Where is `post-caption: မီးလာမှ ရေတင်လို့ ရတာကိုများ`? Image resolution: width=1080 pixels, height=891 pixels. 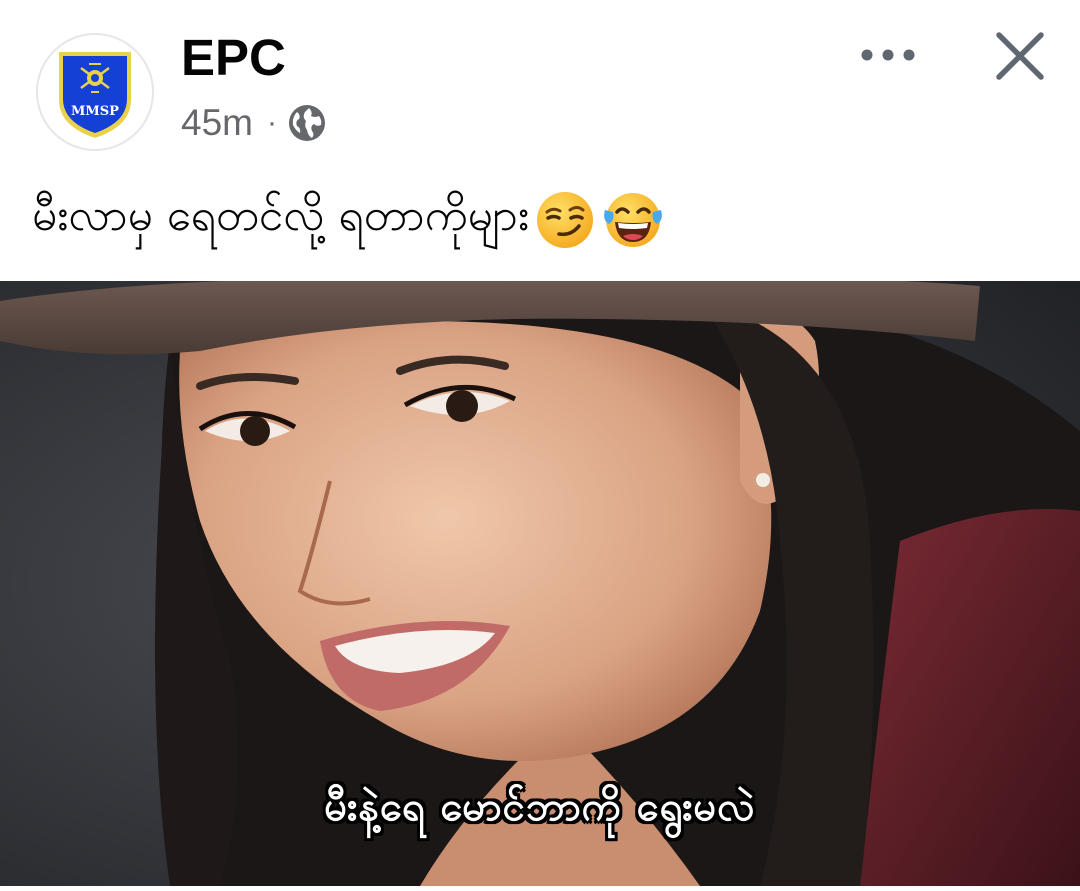
post-caption: မီးလာမှ ရေတင်လို့ ရတာကိုများ is located at coordinates (348, 220).